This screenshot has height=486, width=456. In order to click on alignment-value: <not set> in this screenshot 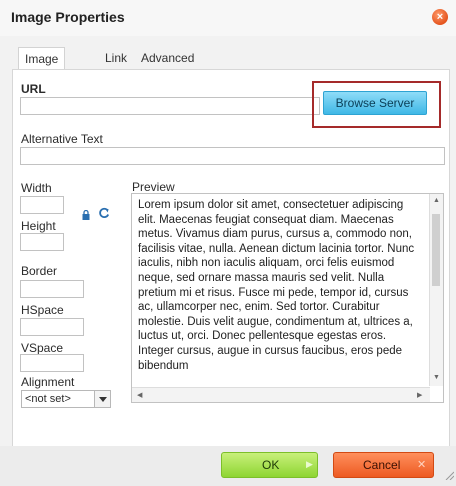, I will do `click(48, 399)`.